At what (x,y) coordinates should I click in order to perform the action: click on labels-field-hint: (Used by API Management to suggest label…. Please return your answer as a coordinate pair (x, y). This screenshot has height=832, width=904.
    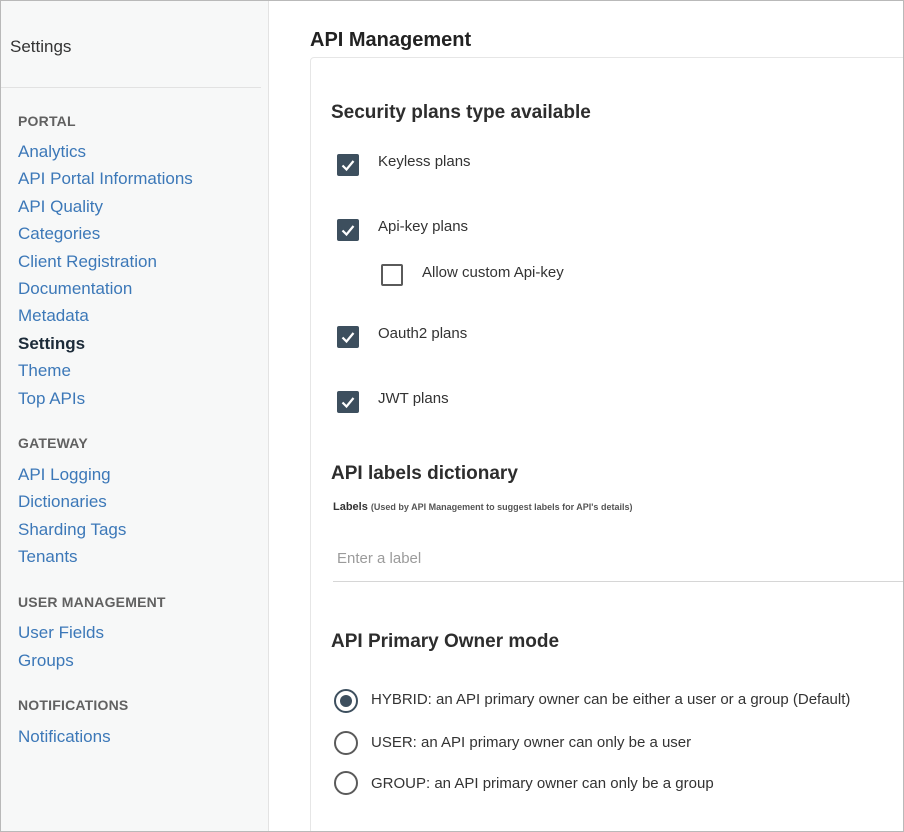
    Looking at the image, I should click on (501, 507).